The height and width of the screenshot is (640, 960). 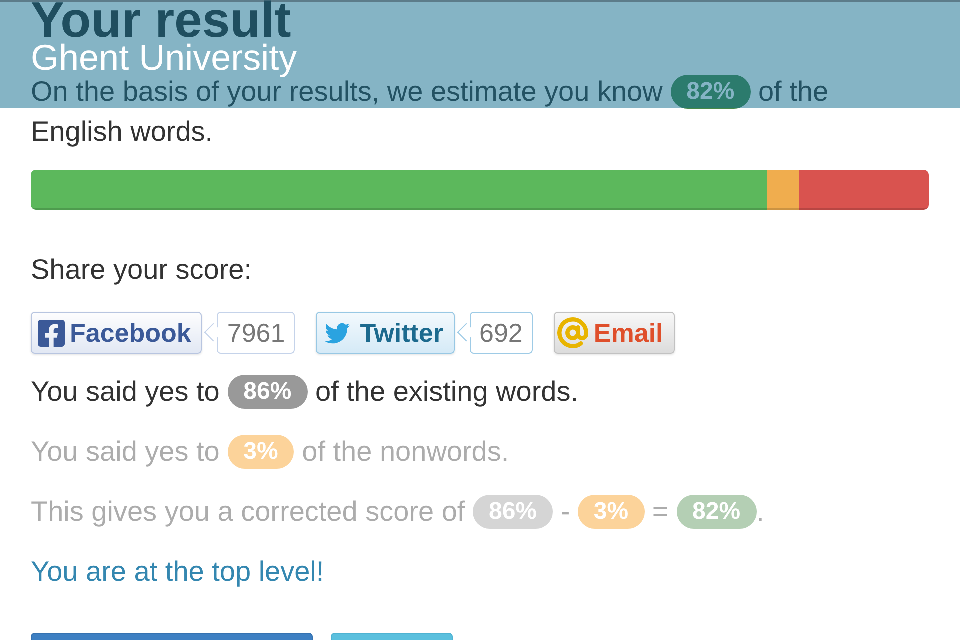 I want to click on share-label: Share your score:, so click(x=141, y=270).